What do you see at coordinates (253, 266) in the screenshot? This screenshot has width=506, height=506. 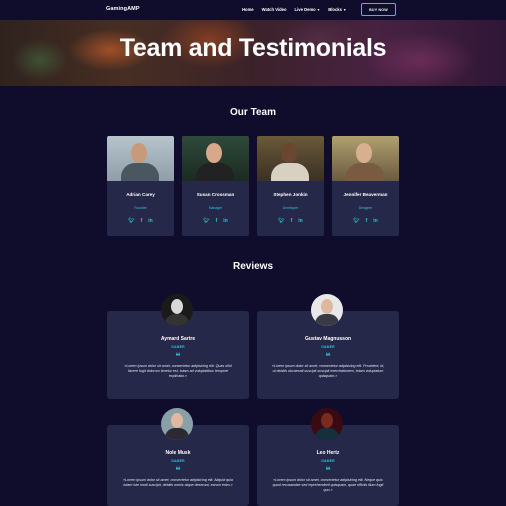 I see `reviews-section-title: Reviews` at bounding box center [253, 266].